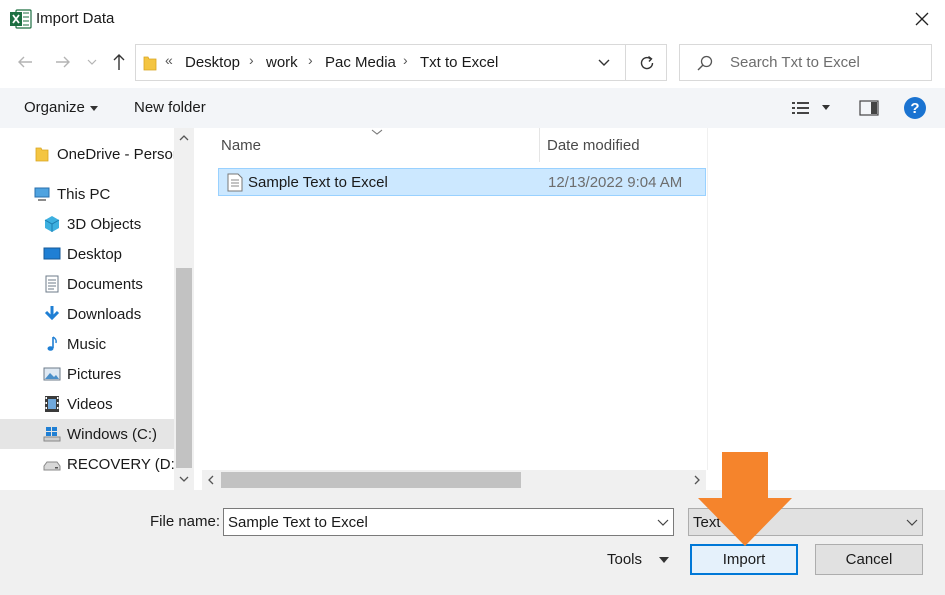 This screenshot has width=945, height=595. Describe the element at coordinates (185, 521) in the screenshot. I see `file-name-label: File name:` at that location.